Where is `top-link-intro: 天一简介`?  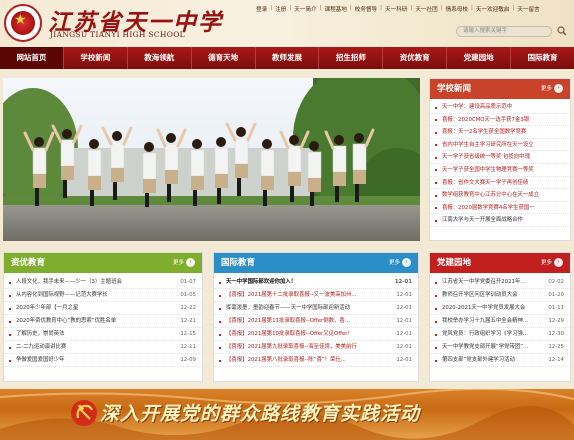 top-link-intro: 天一简介 is located at coordinates (305, 9).